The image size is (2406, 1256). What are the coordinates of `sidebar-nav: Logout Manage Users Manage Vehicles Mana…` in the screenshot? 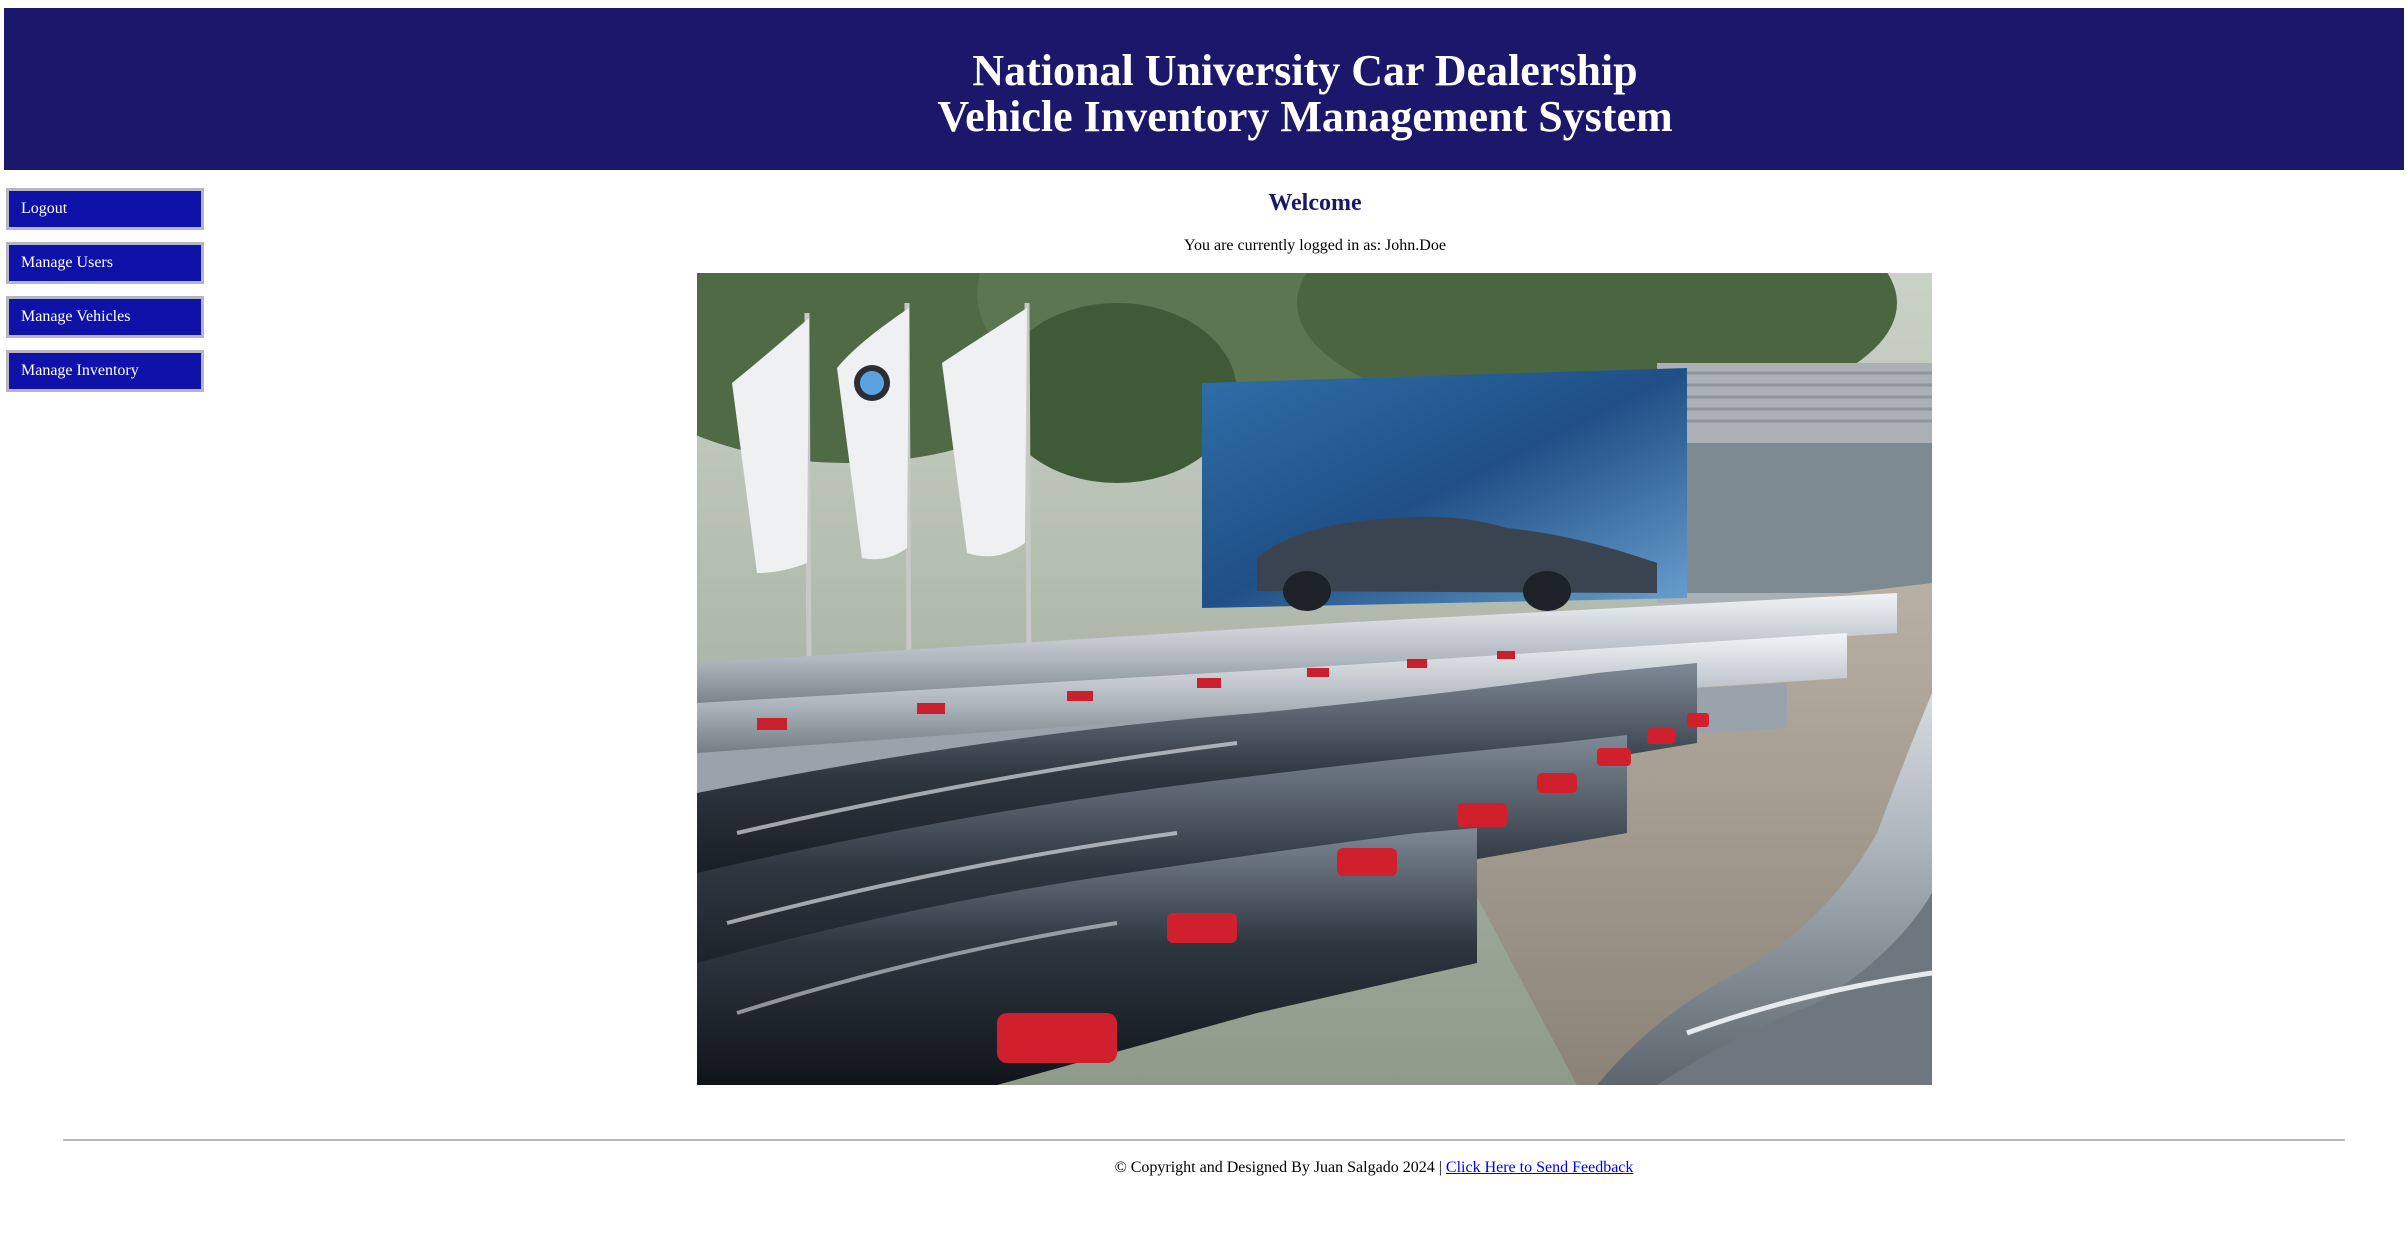 It's located at (105, 296).